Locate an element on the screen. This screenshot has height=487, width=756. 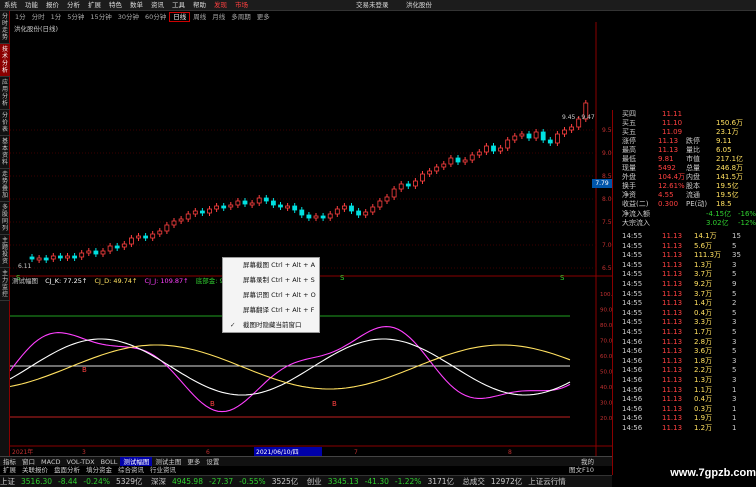
quote-cell: 11.11 is located at coordinates (672, 114).